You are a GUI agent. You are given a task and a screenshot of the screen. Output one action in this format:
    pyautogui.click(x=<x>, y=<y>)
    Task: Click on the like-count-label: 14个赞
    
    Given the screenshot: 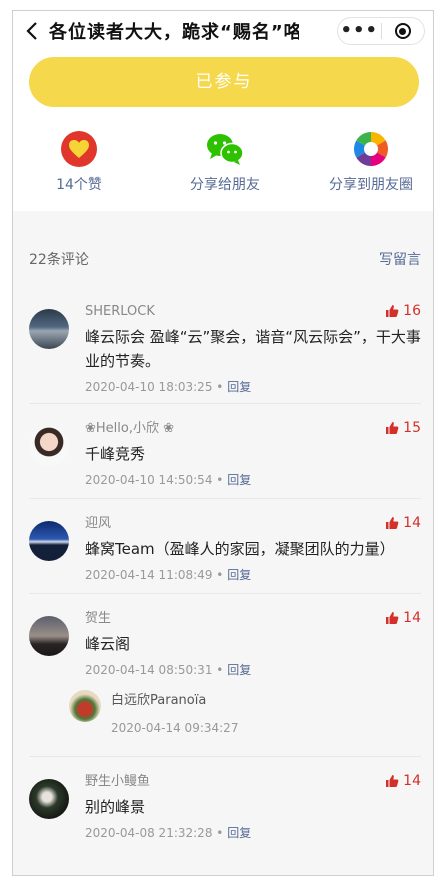 What is the action you would take?
    pyautogui.click(x=79, y=185)
    